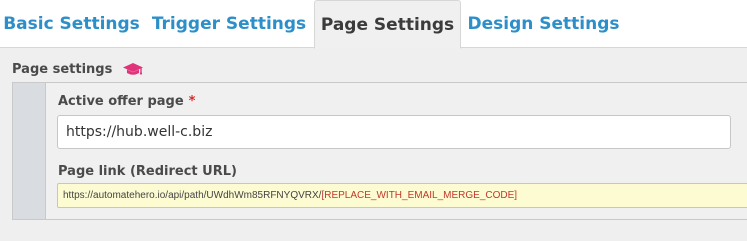 The height and width of the screenshot is (241, 747). I want to click on active-offer-page-input, so click(394, 132).